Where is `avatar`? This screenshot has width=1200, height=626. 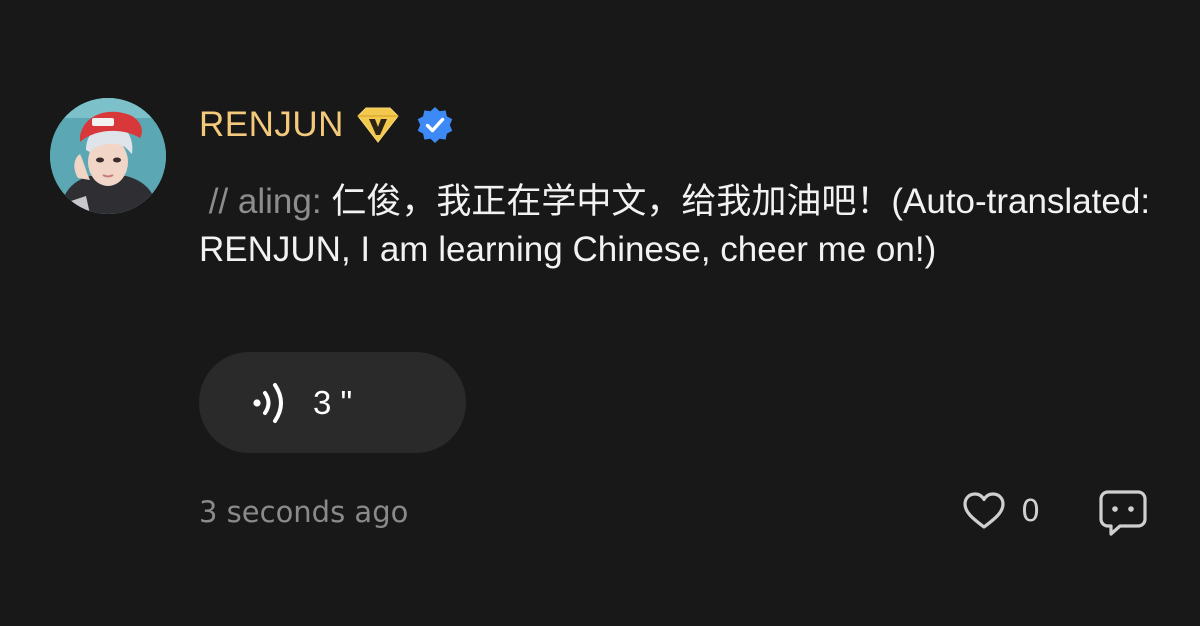
avatar is located at coordinates (108, 156).